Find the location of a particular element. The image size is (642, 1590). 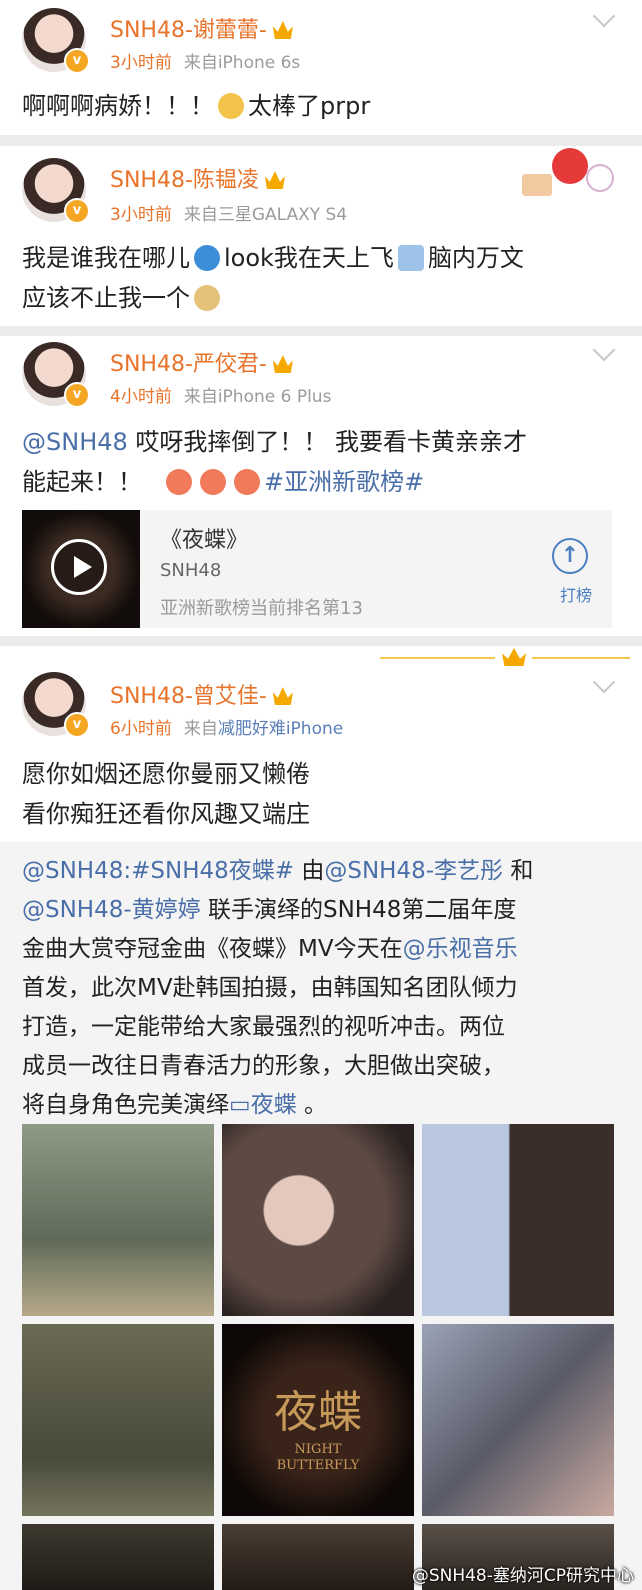

music-card: 《夜蝶》 SNH48 亚洲新歌榜当前排名第13 ↑ 打榜 is located at coordinates (317, 569).